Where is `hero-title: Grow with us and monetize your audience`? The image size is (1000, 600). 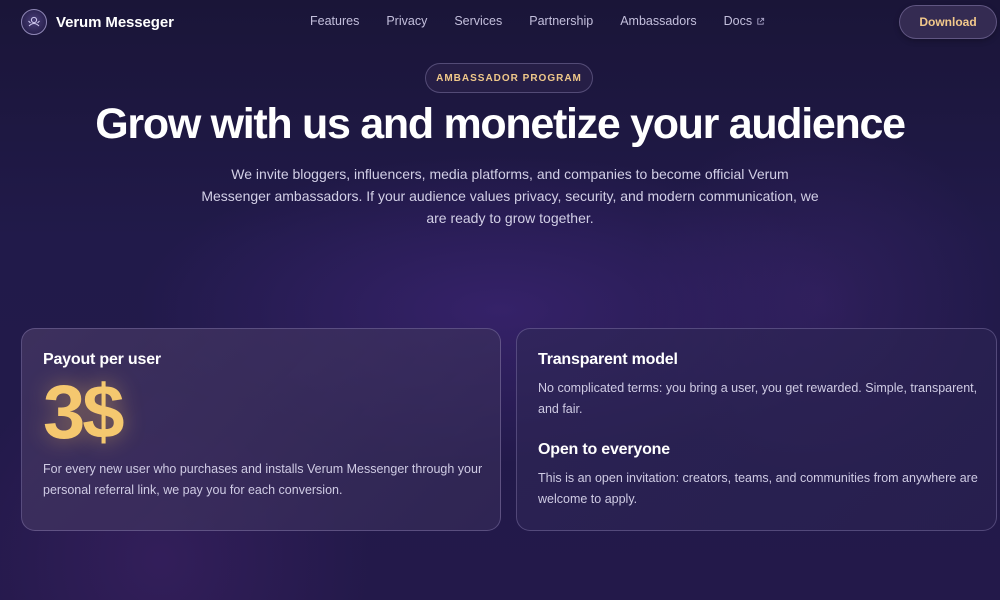
hero-title: Grow with us and monetize your audience is located at coordinates (500, 124).